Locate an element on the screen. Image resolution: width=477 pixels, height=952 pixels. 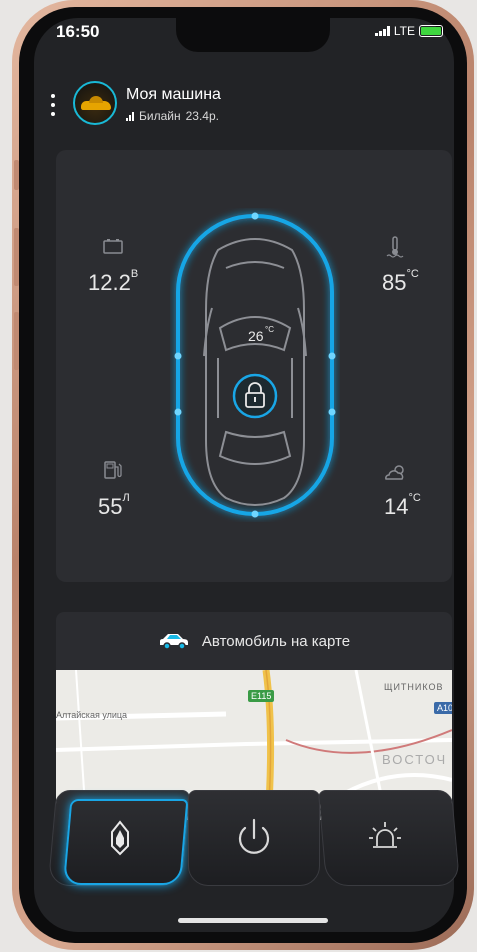
lock-icon is located at coordinates (255, 396).